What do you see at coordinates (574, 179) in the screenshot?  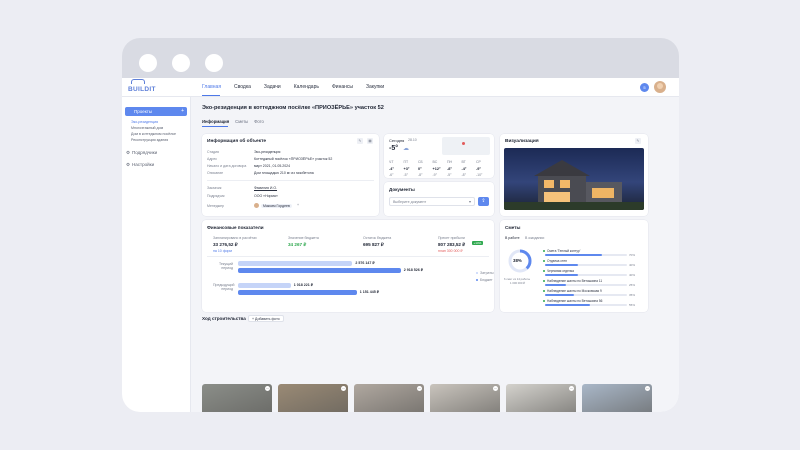 I see `house-render-image` at bounding box center [574, 179].